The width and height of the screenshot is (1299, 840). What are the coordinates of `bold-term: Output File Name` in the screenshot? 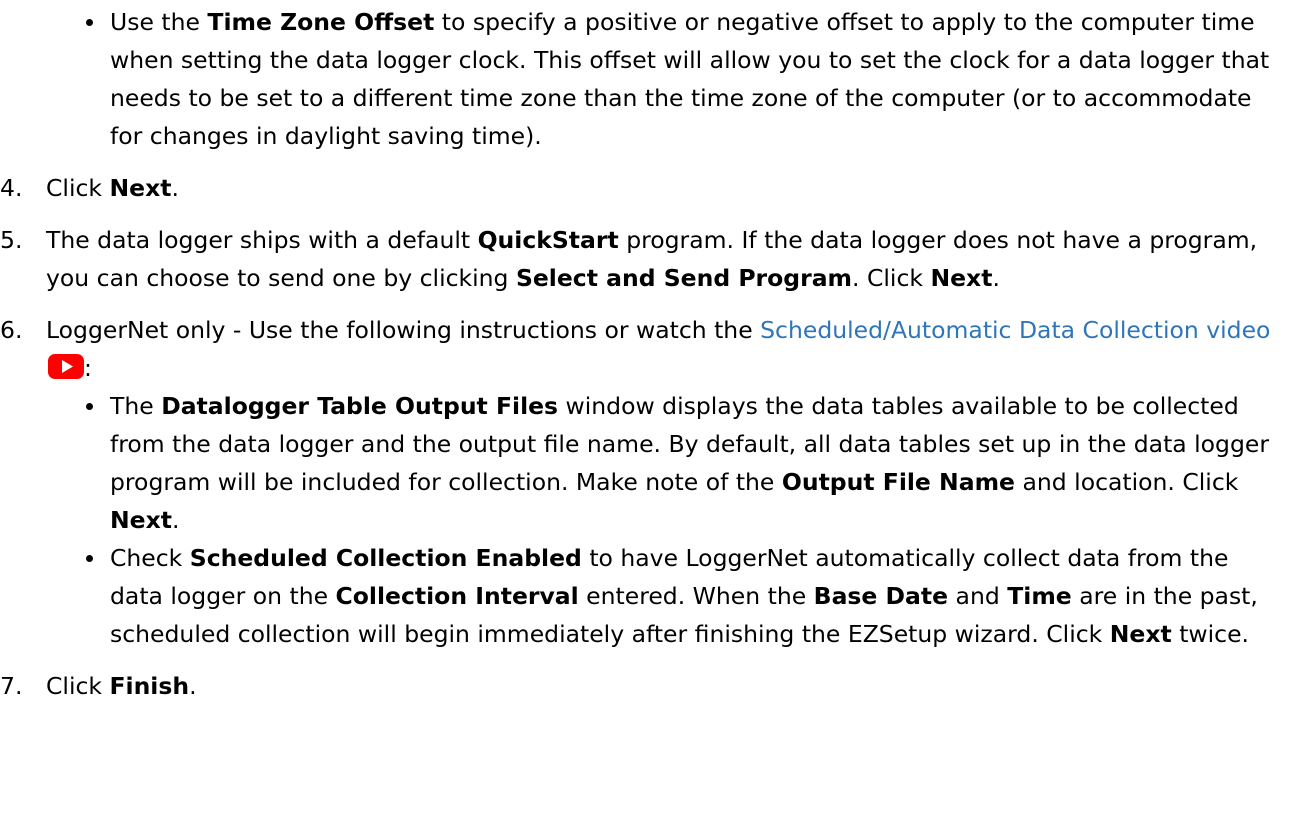 It's located at (898, 482).